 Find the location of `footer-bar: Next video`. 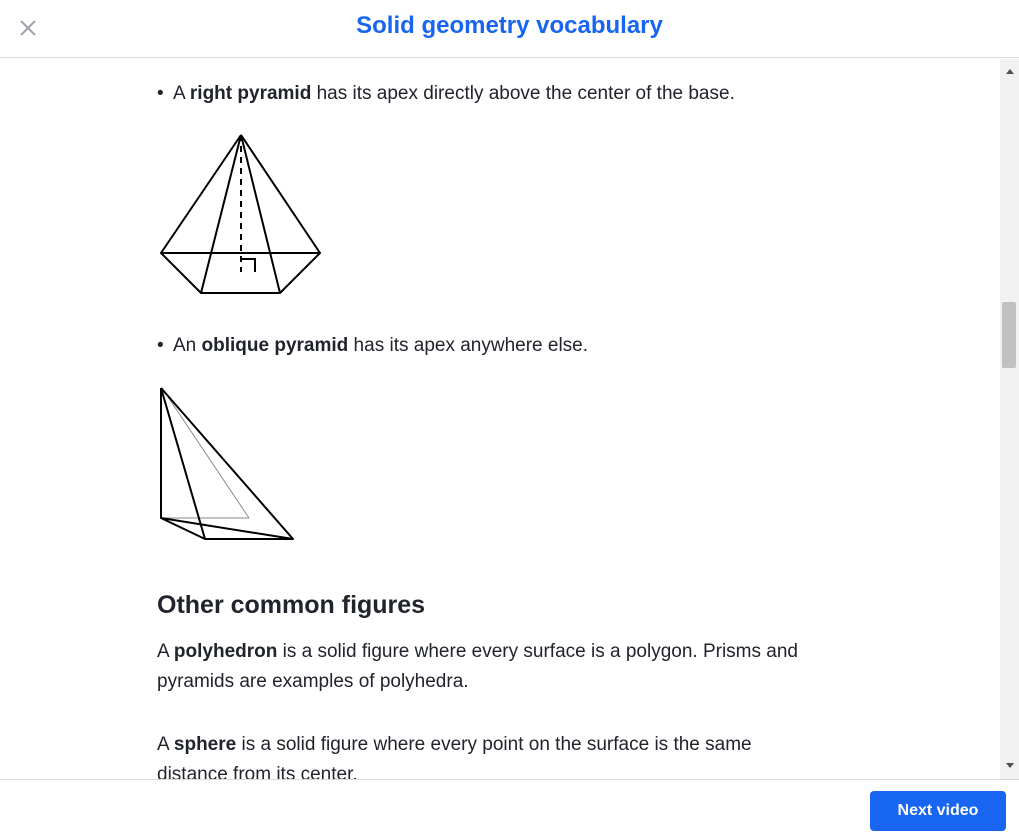

footer-bar: Next video is located at coordinates (509, 808).